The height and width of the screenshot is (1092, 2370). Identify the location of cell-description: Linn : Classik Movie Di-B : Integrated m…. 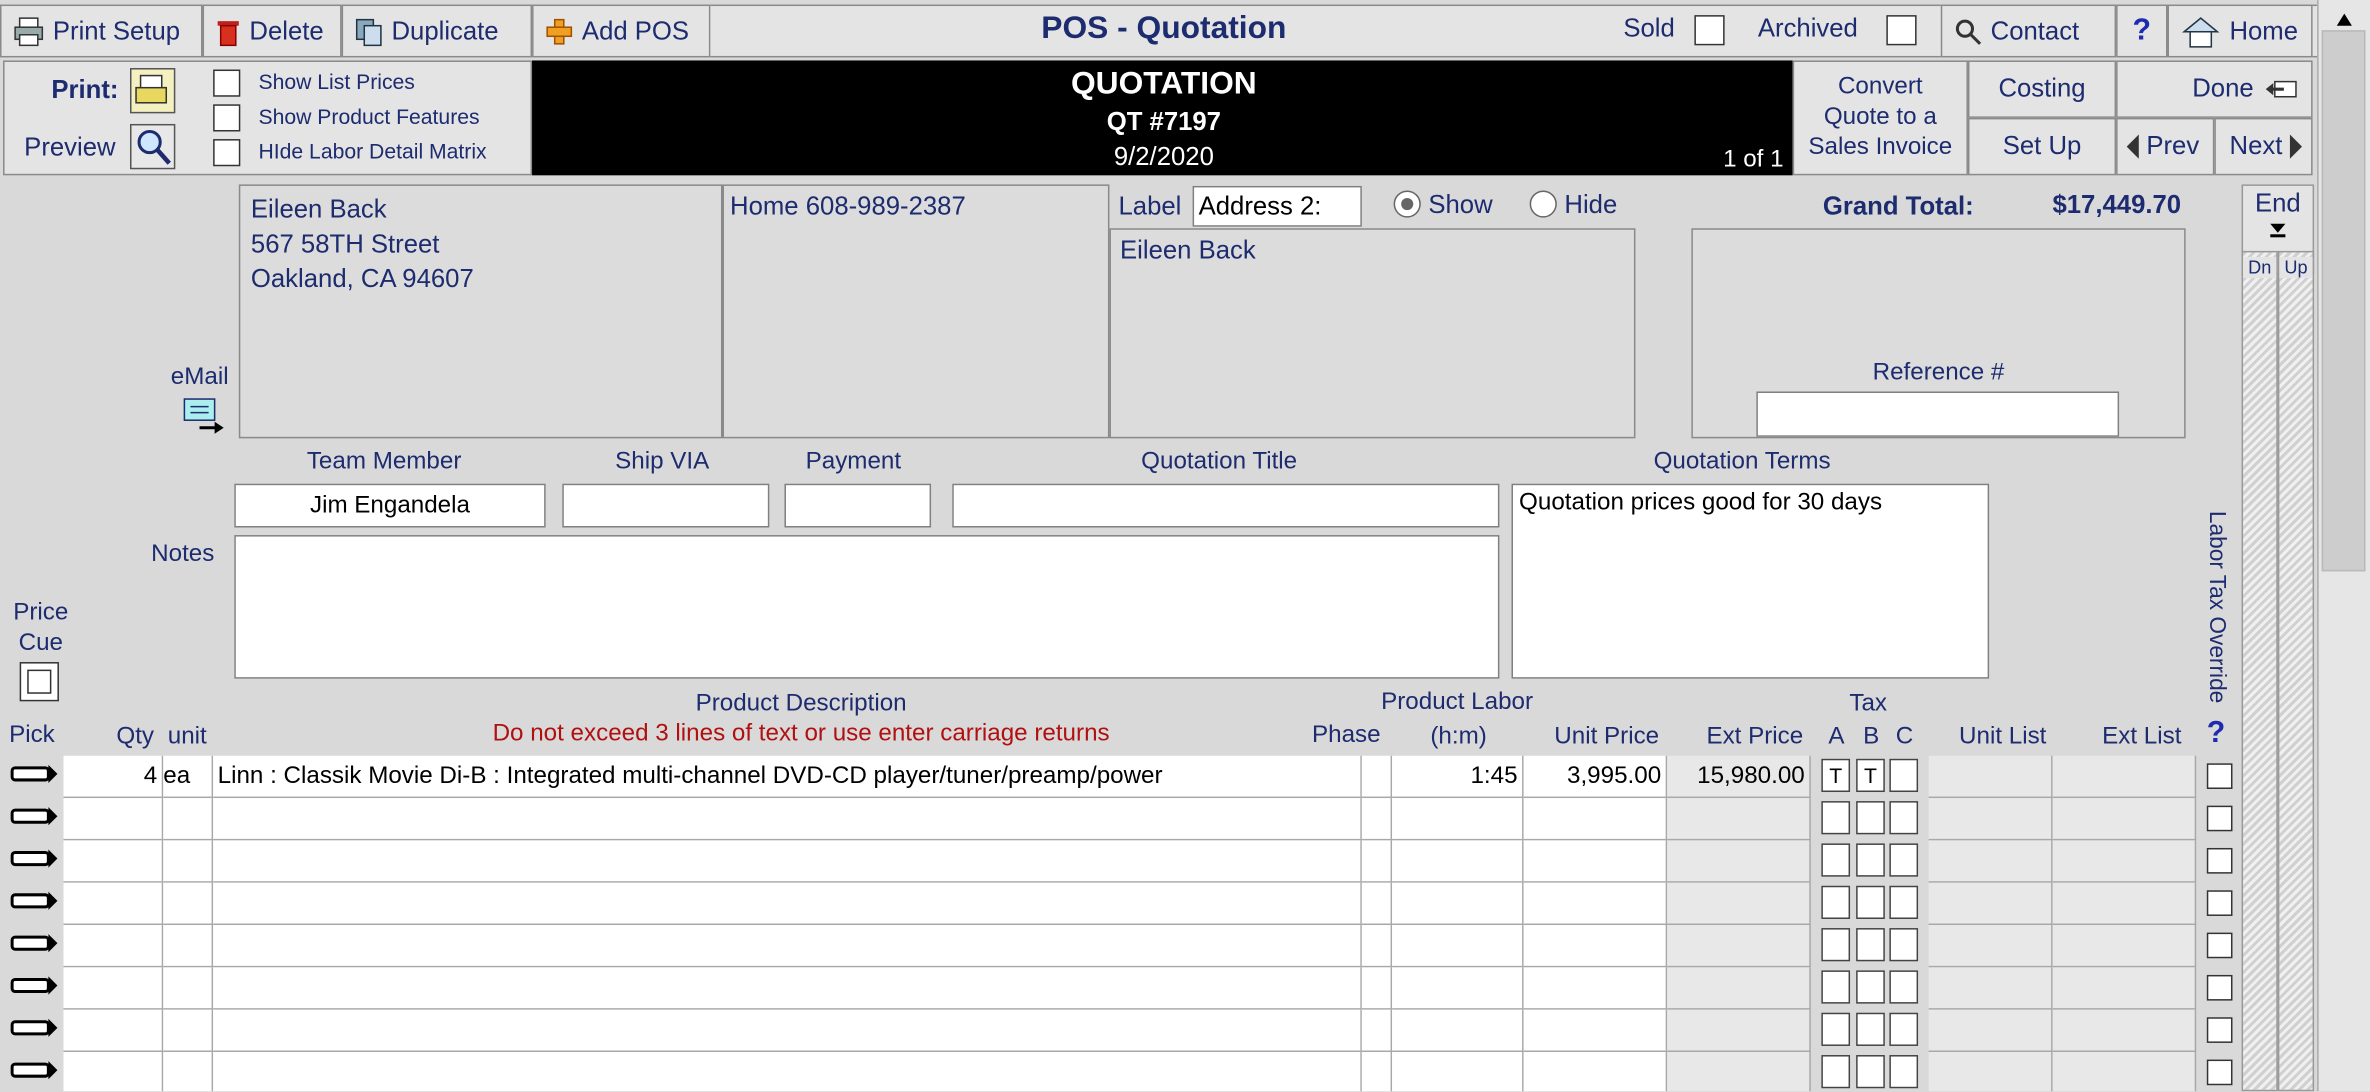
(787, 777).